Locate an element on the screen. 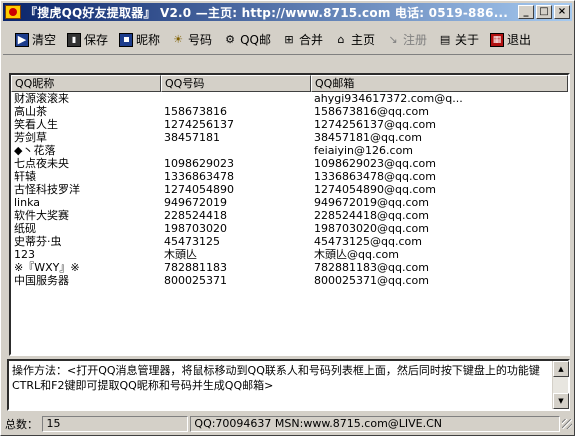 The image size is (575, 436). nickname-button: 昵称 is located at coordinates (139, 40).